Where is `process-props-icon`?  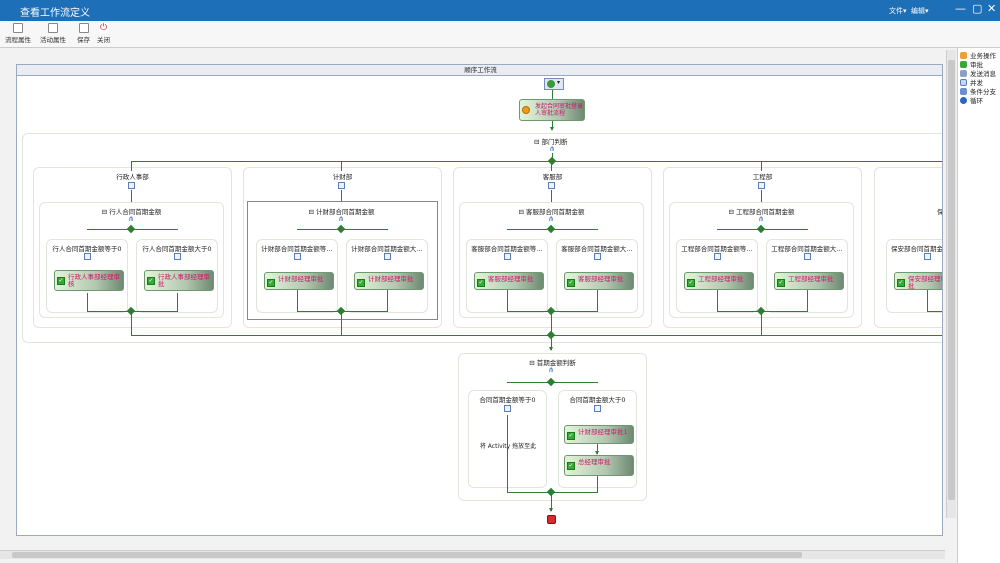 process-props-icon is located at coordinates (18, 28).